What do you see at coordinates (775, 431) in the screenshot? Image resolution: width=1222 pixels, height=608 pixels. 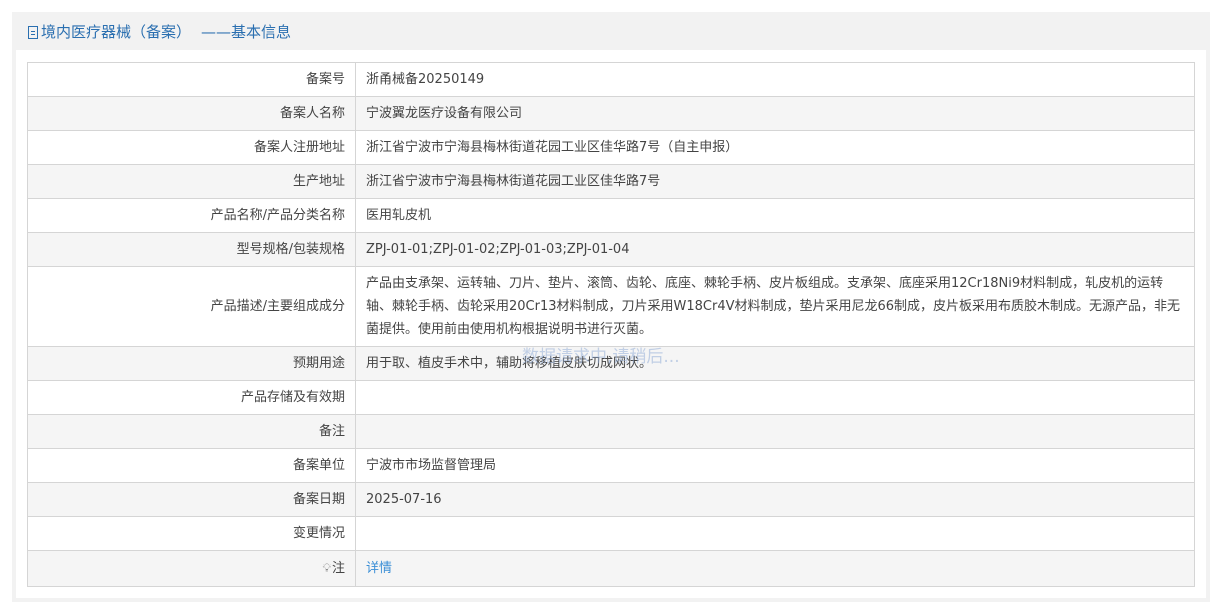 I see `row-value-remarks` at bounding box center [775, 431].